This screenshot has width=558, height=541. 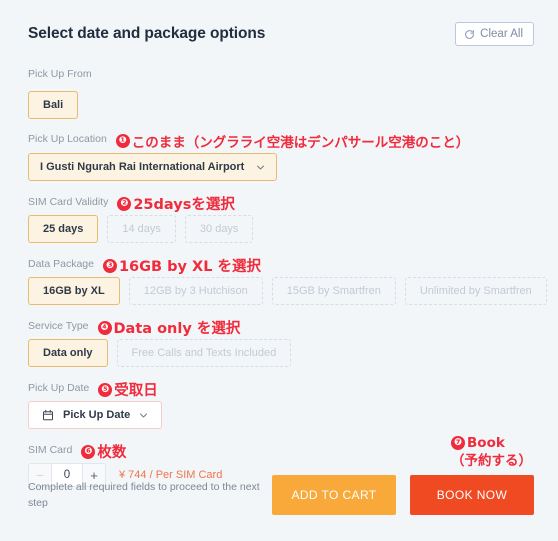 What do you see at coordinates (469, 34) in the screenshot?
I see `refresh-icon` at bounding box center [469, 34].